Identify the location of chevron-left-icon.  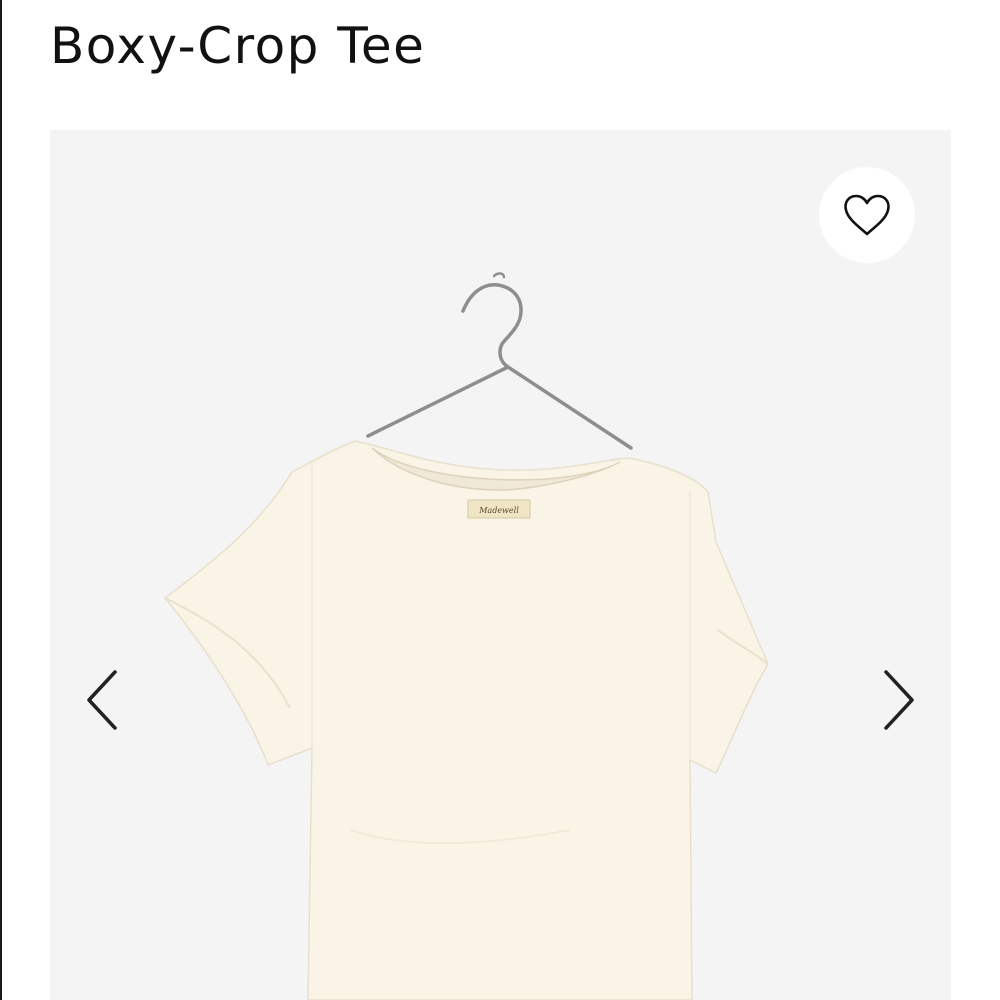
(102, 700).